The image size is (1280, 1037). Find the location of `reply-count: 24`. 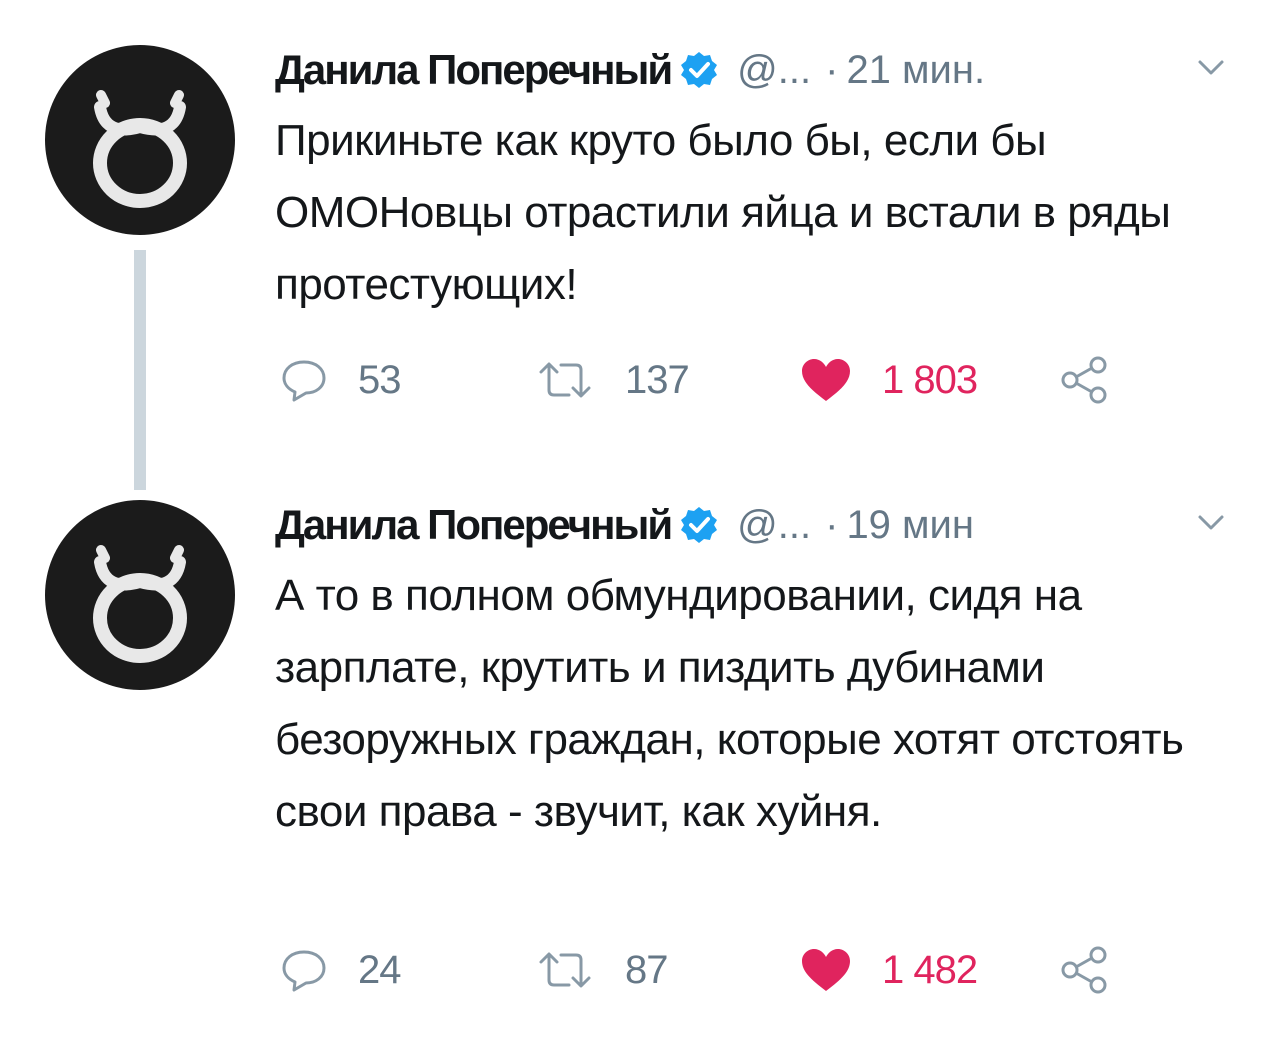

reply-count: 24 is located at coordinates (379, 969).